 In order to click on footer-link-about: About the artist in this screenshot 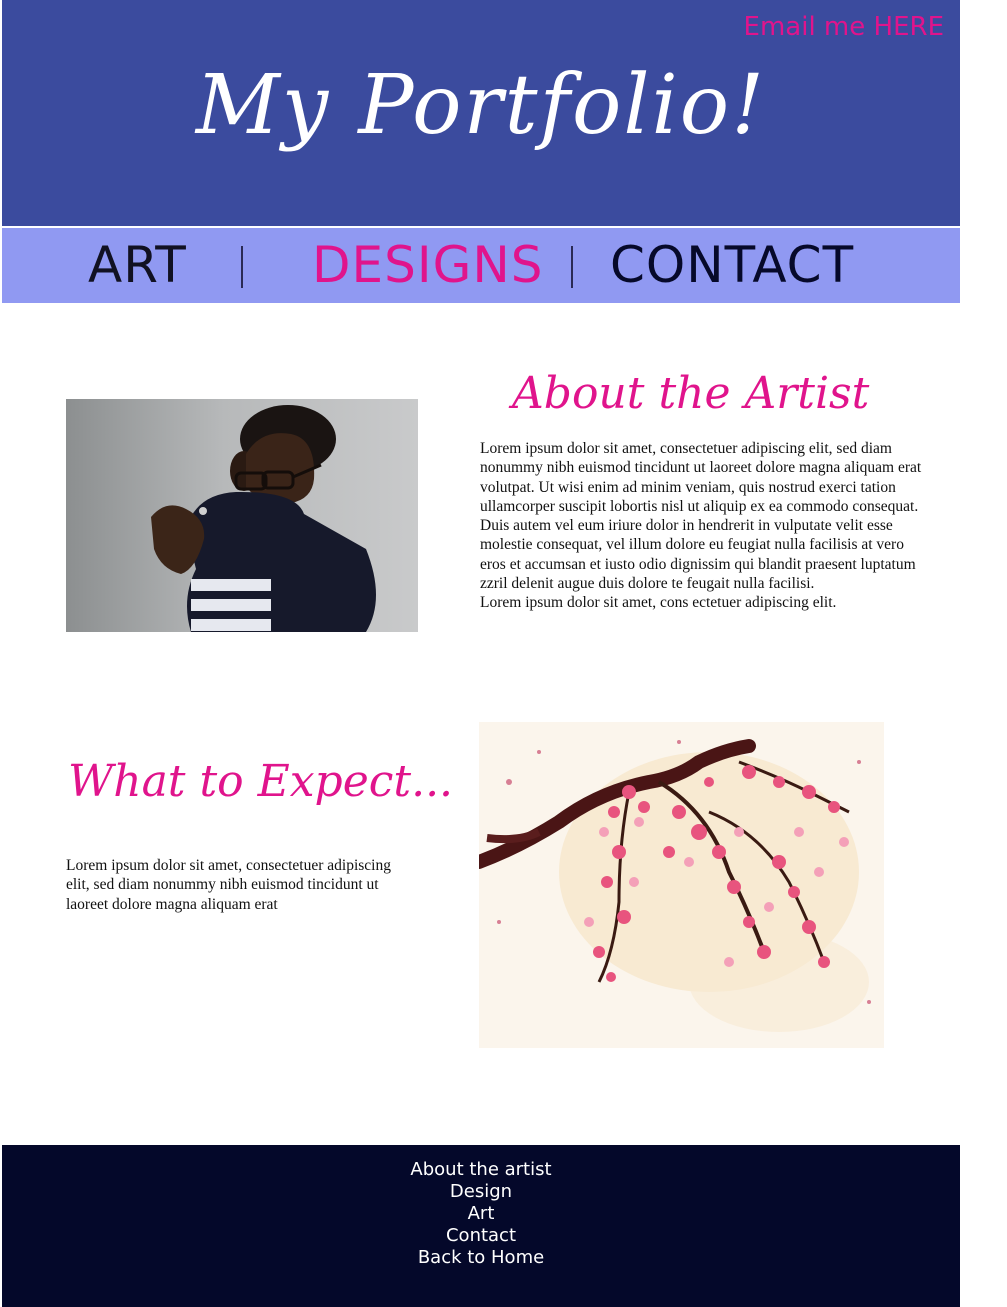, I will do `click(481, 1170)`.